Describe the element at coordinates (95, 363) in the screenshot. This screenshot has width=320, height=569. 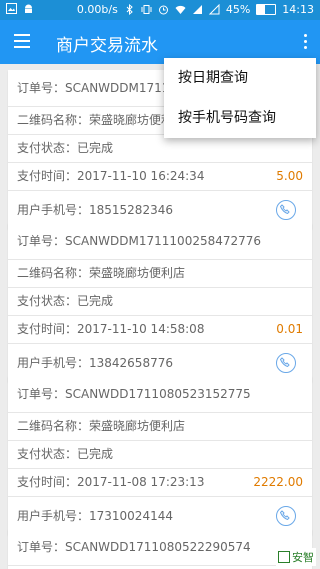
I see `user-phone: 用户手机号：13842658776` at that location.